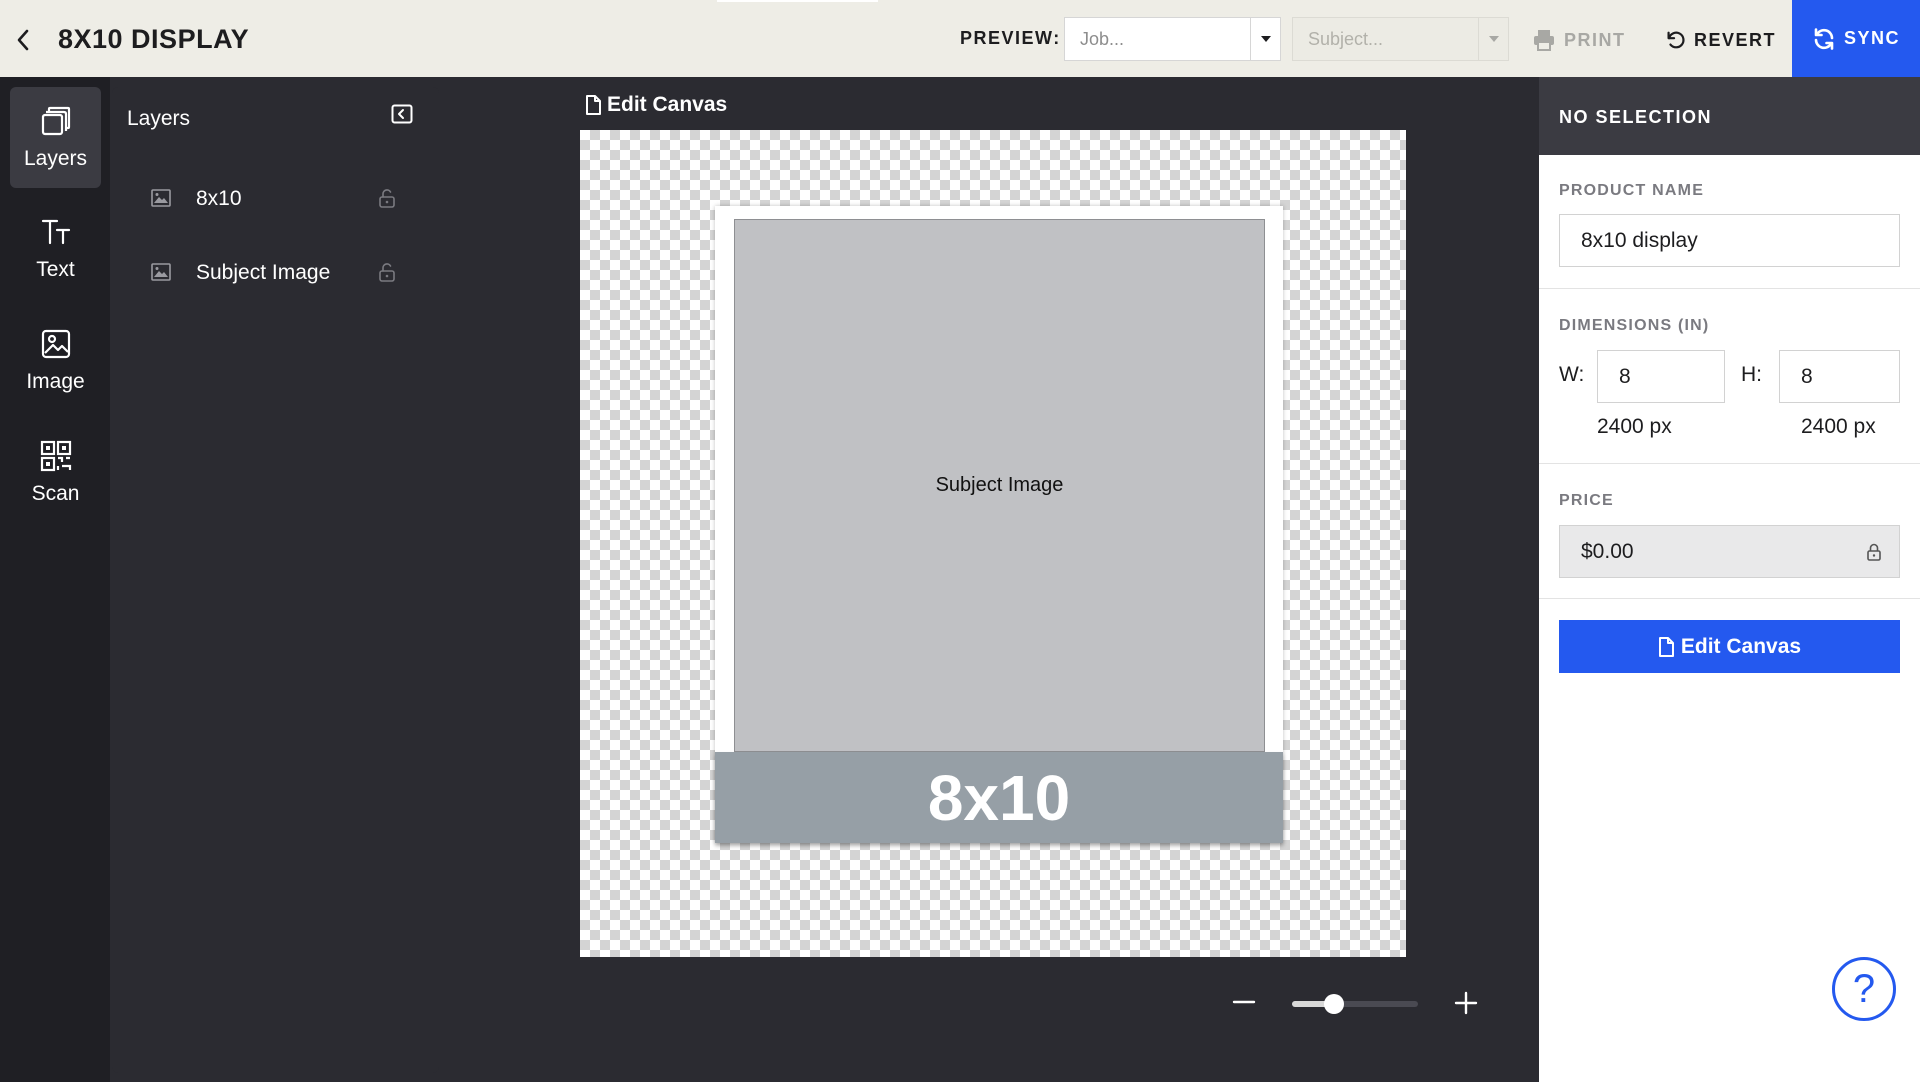  Describe the element at coordinates (55, 579) in the screenshot. I see `tool-rail: Layers Text Image Scan` at that location.